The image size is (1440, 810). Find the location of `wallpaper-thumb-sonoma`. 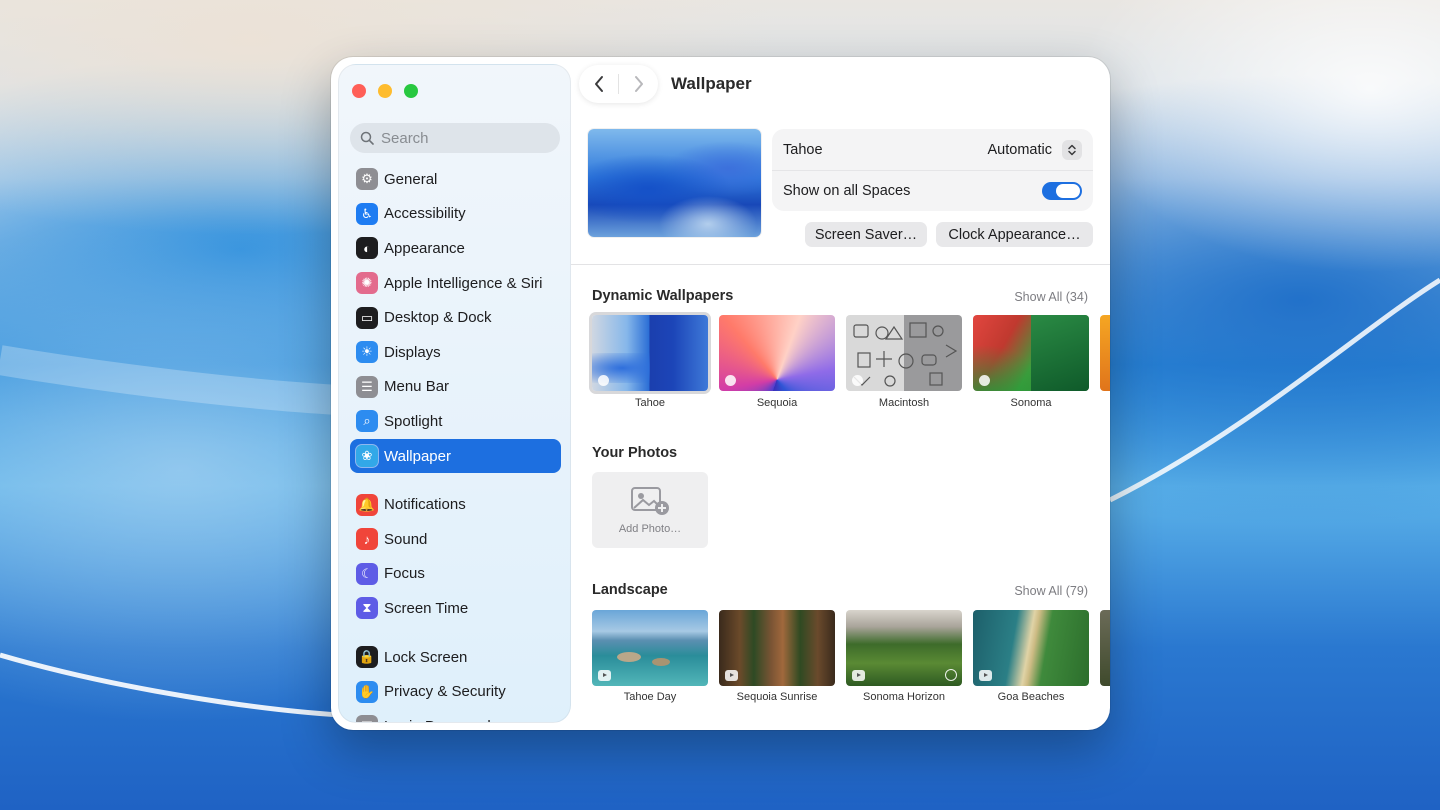

wallpaper-thumb-sonoma is located at coordinates (1031, 353).